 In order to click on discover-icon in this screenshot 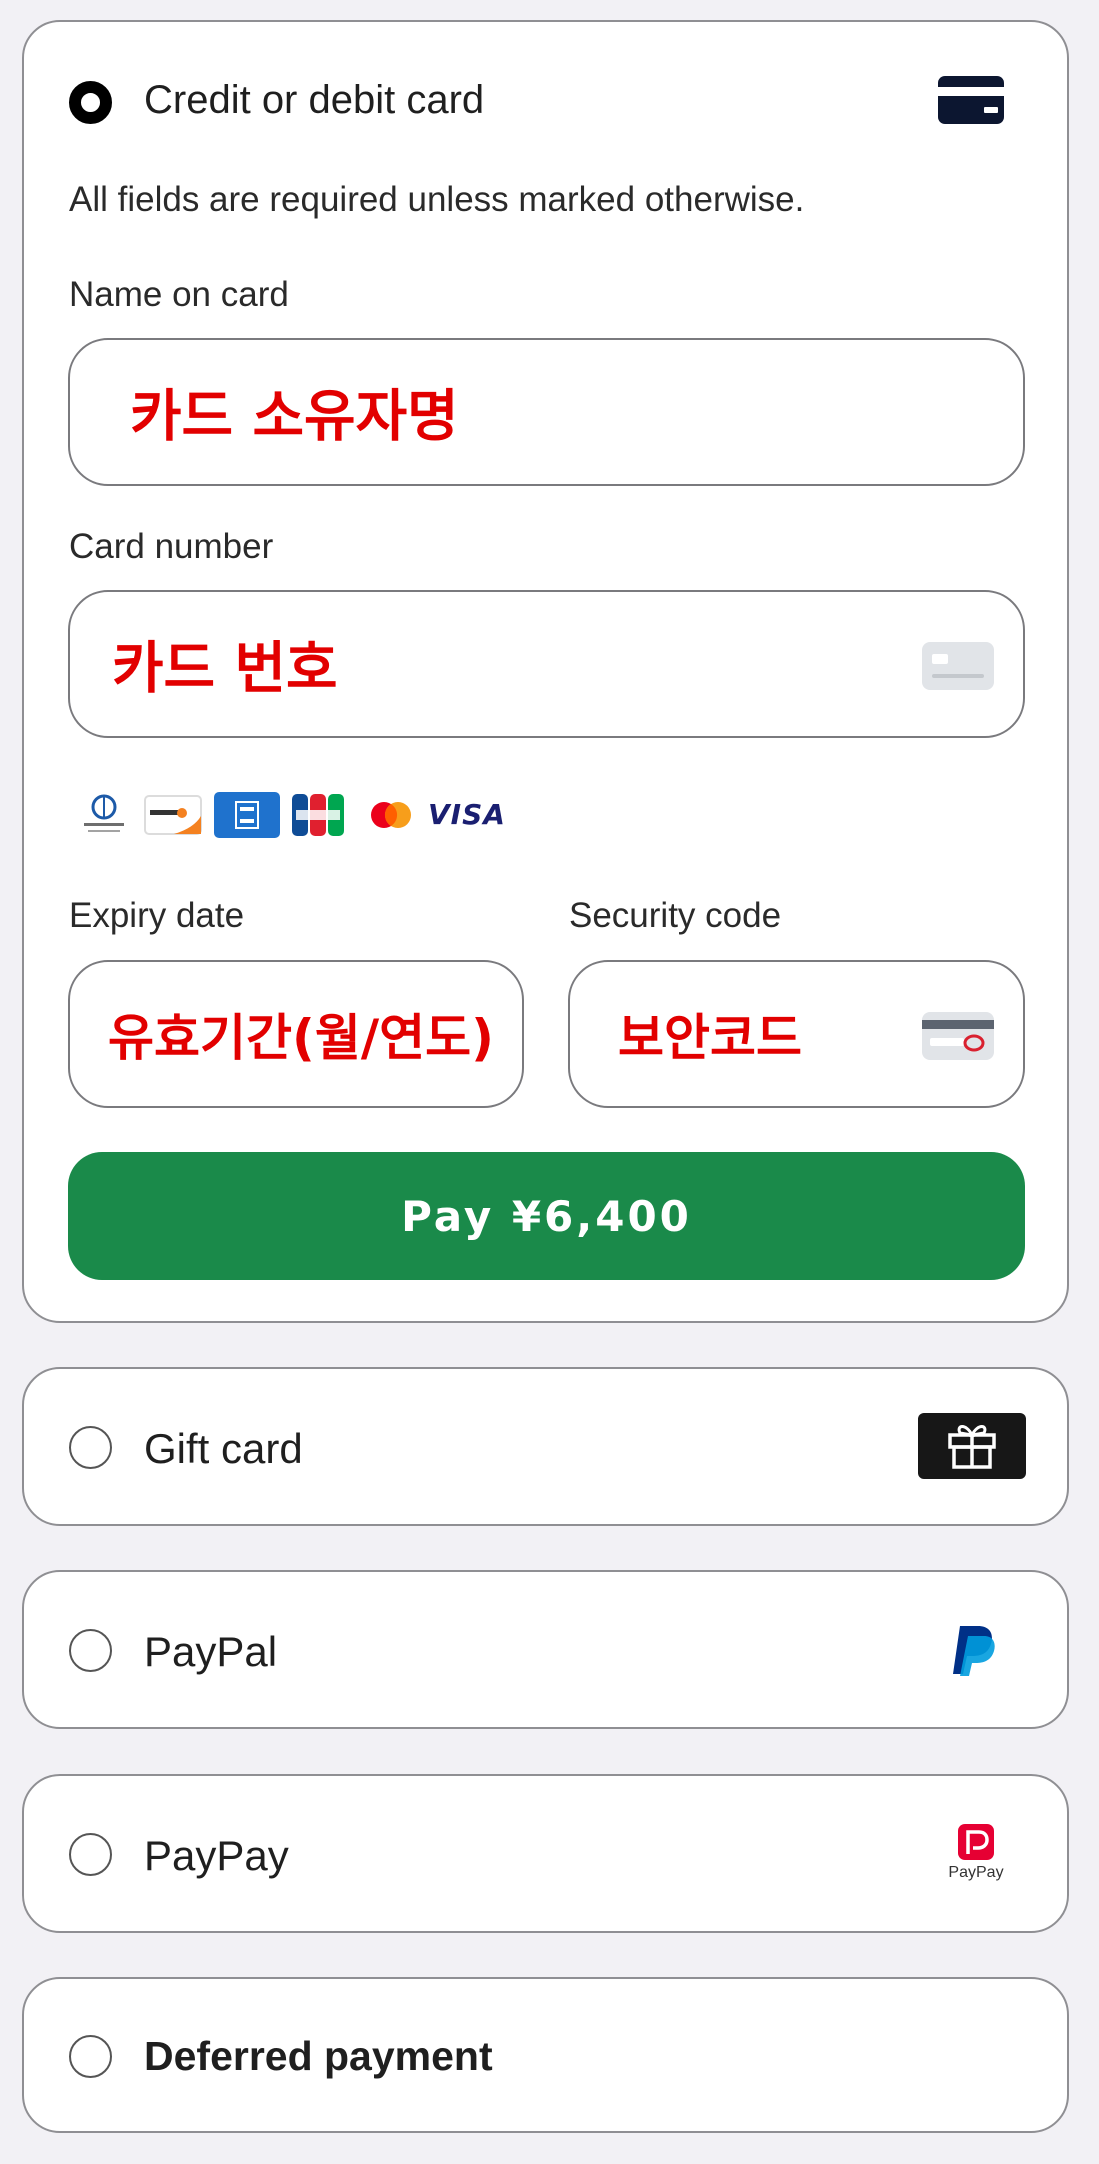, I will do `click(173, 815)`.